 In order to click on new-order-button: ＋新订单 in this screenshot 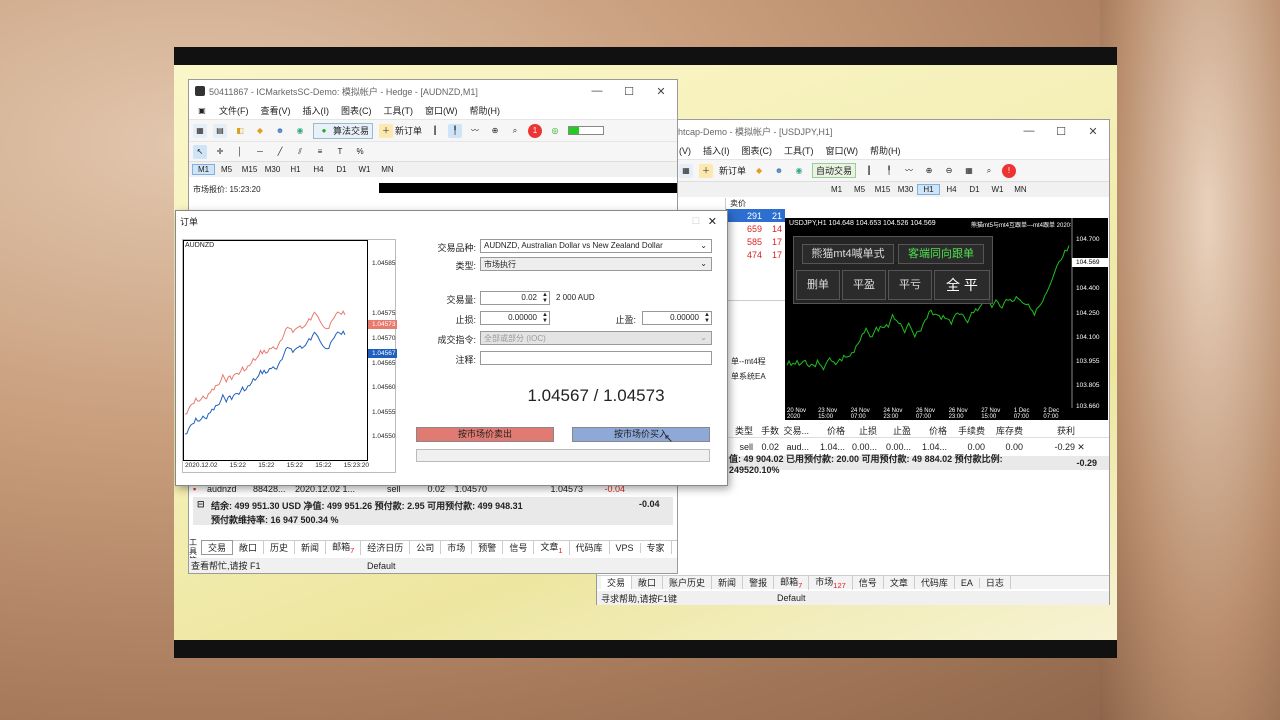, I will do `click(400, 130)`.